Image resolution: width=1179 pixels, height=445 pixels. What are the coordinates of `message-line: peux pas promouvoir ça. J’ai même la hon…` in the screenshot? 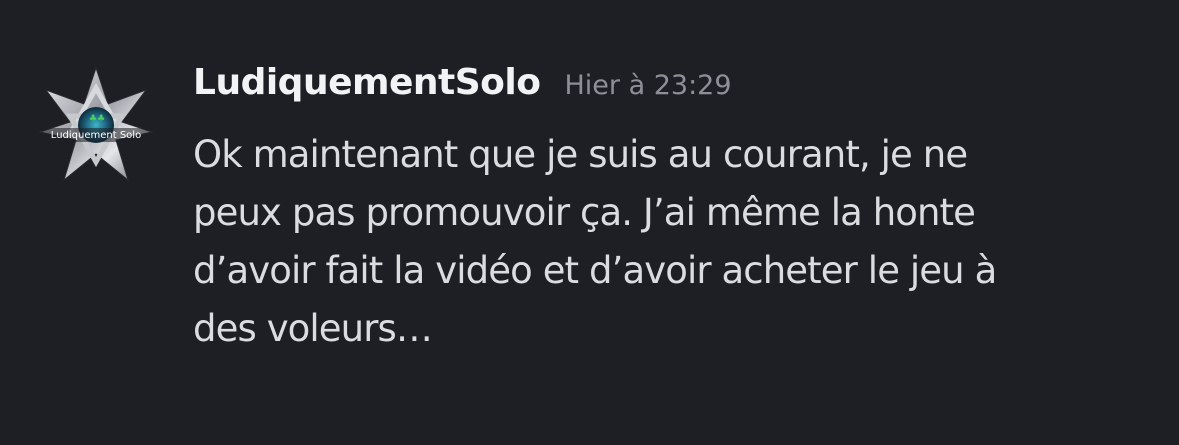 It's located at (584, 212).